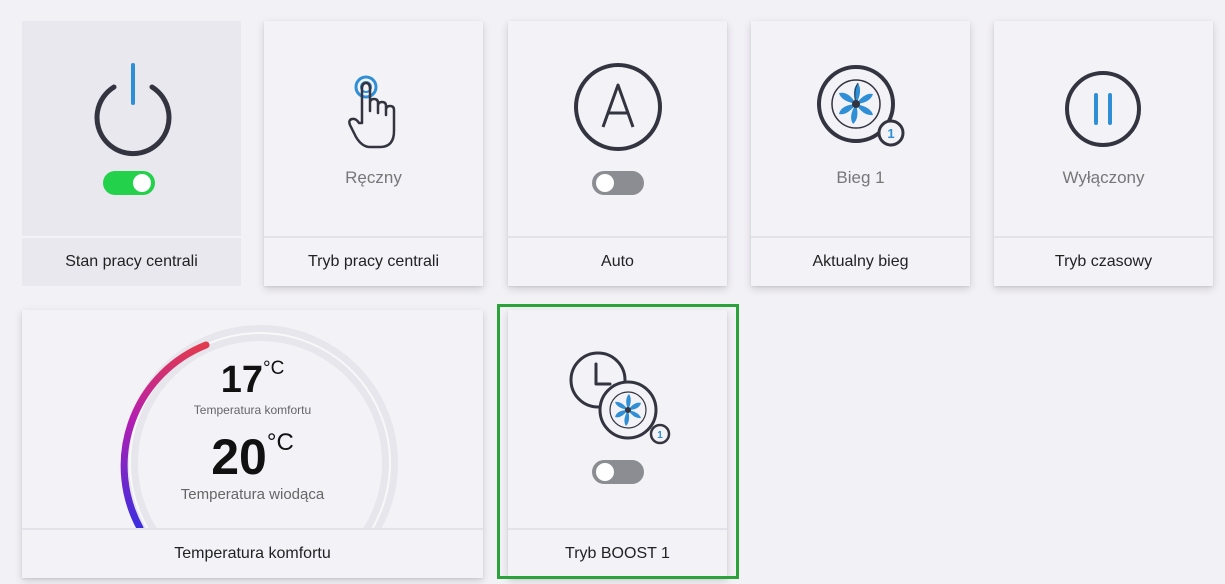  What do you see at coordinates (890, 133) in the screenshot?
I see `gear-badge: 1` at bounding box center [890, 133].